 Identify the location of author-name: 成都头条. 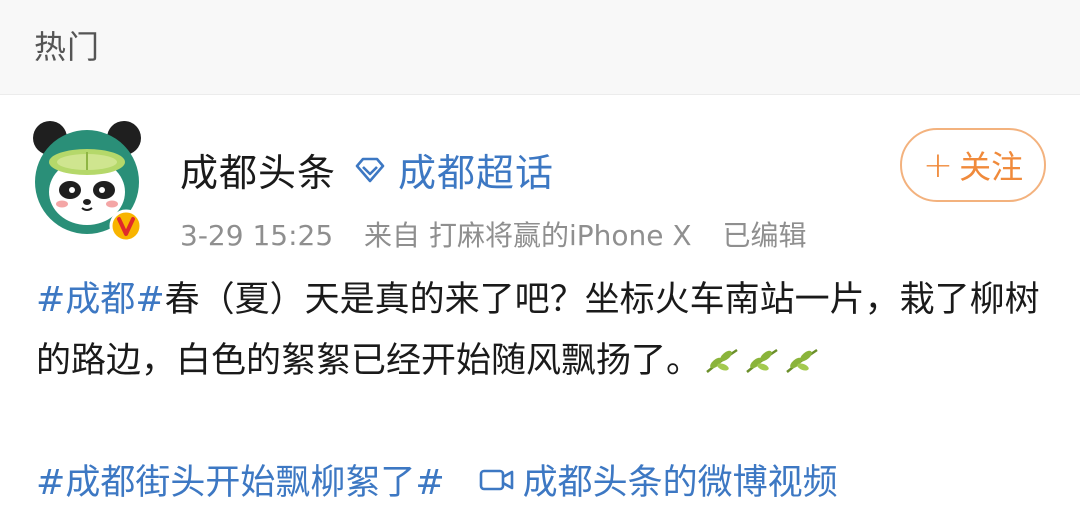
(258, 169).